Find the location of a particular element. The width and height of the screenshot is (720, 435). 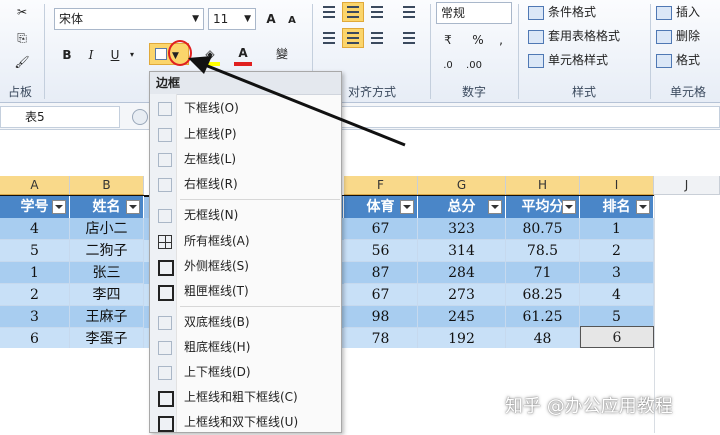

percent-button: % is located at coordinates (478, 40).